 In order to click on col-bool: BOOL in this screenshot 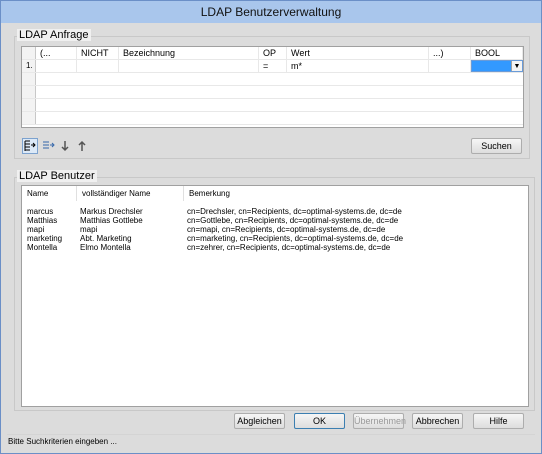, I will do `click(497, 53)`.